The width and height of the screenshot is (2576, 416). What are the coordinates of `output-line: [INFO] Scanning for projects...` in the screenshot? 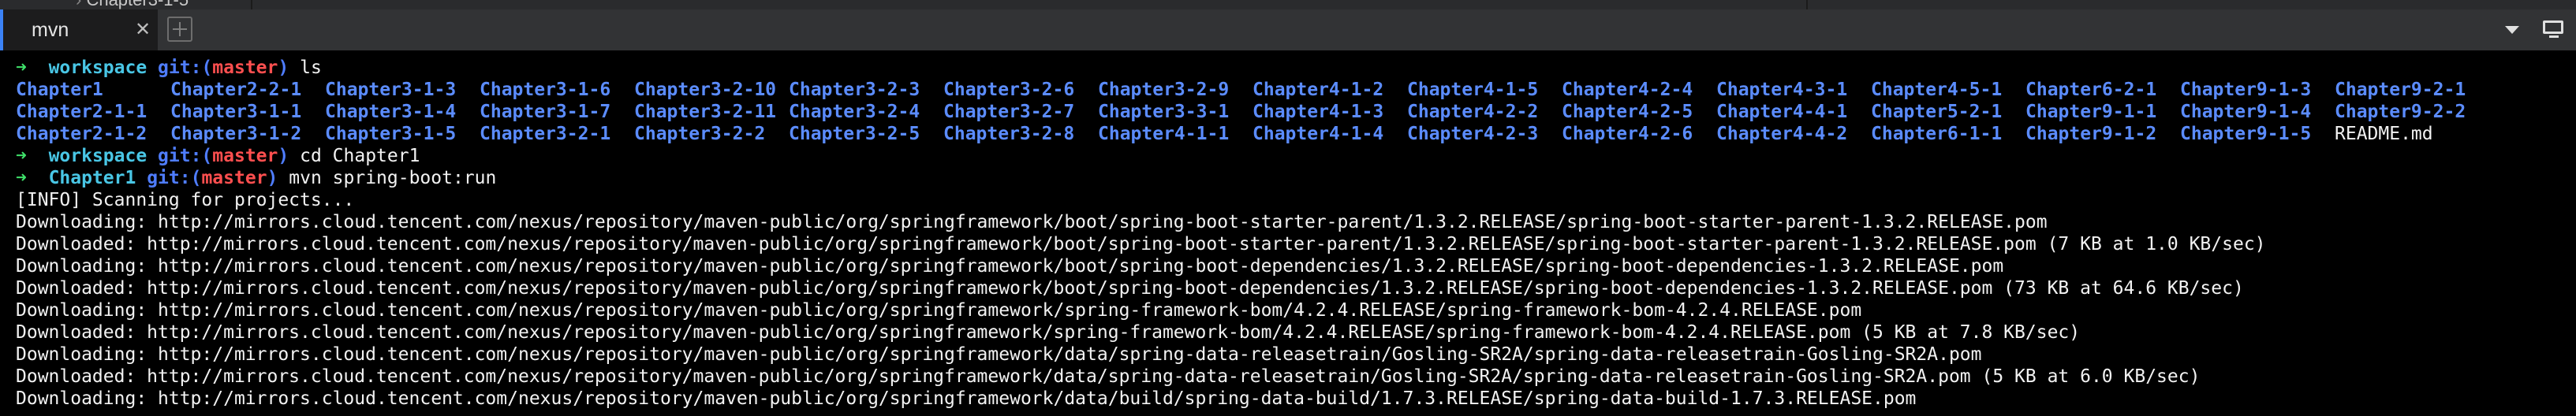 It's located at (185, 200).